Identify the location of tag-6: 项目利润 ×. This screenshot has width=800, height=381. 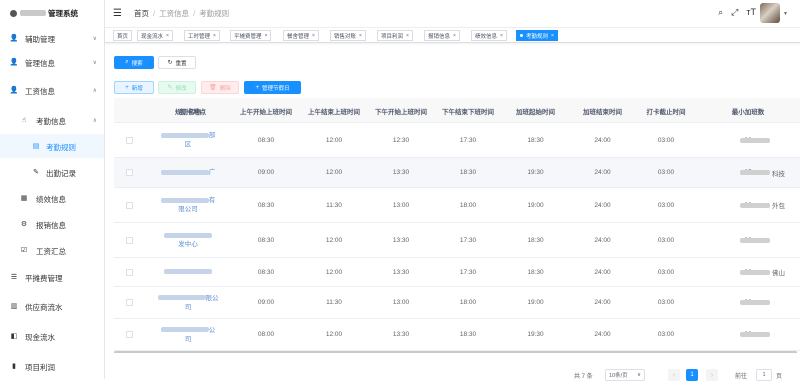
(395, 35).